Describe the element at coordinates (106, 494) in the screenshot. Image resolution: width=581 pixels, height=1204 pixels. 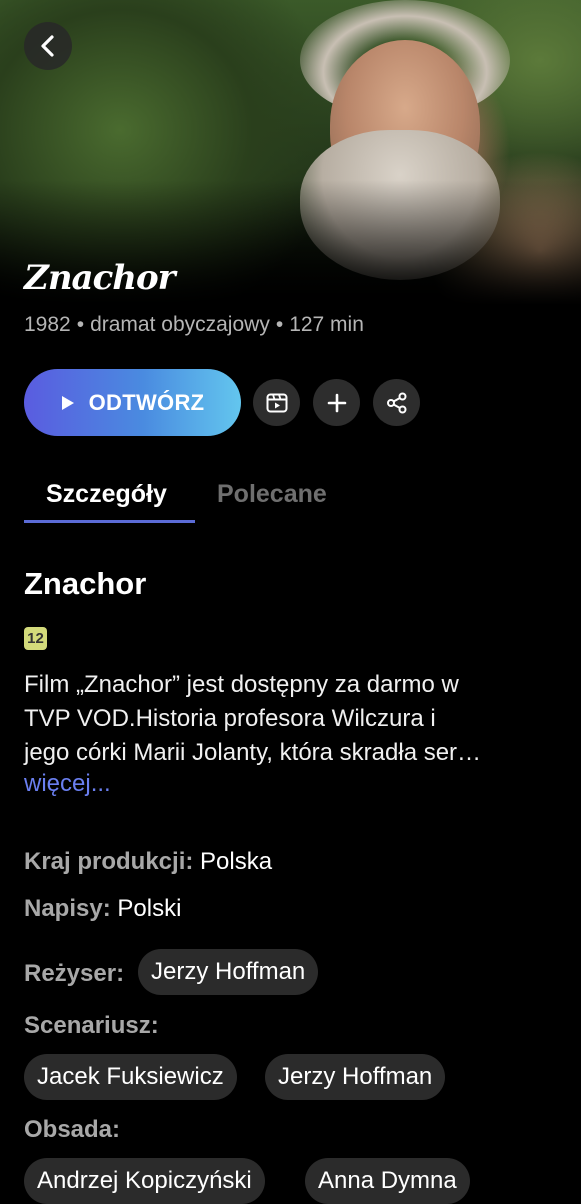
I see `tab-details: Szczegóły` at that location.